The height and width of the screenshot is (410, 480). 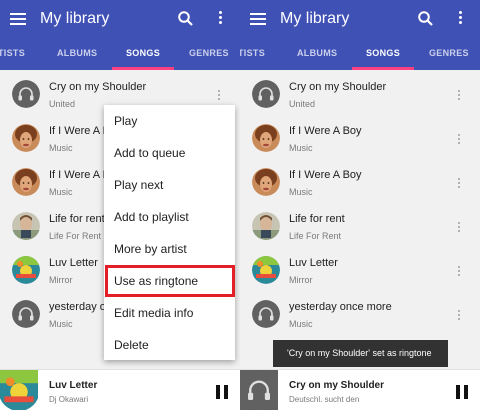 What do you see at coordinates (169, 121) in the screenshot?
I see `menu-item-play: Play` at bounding box center [169, 121].